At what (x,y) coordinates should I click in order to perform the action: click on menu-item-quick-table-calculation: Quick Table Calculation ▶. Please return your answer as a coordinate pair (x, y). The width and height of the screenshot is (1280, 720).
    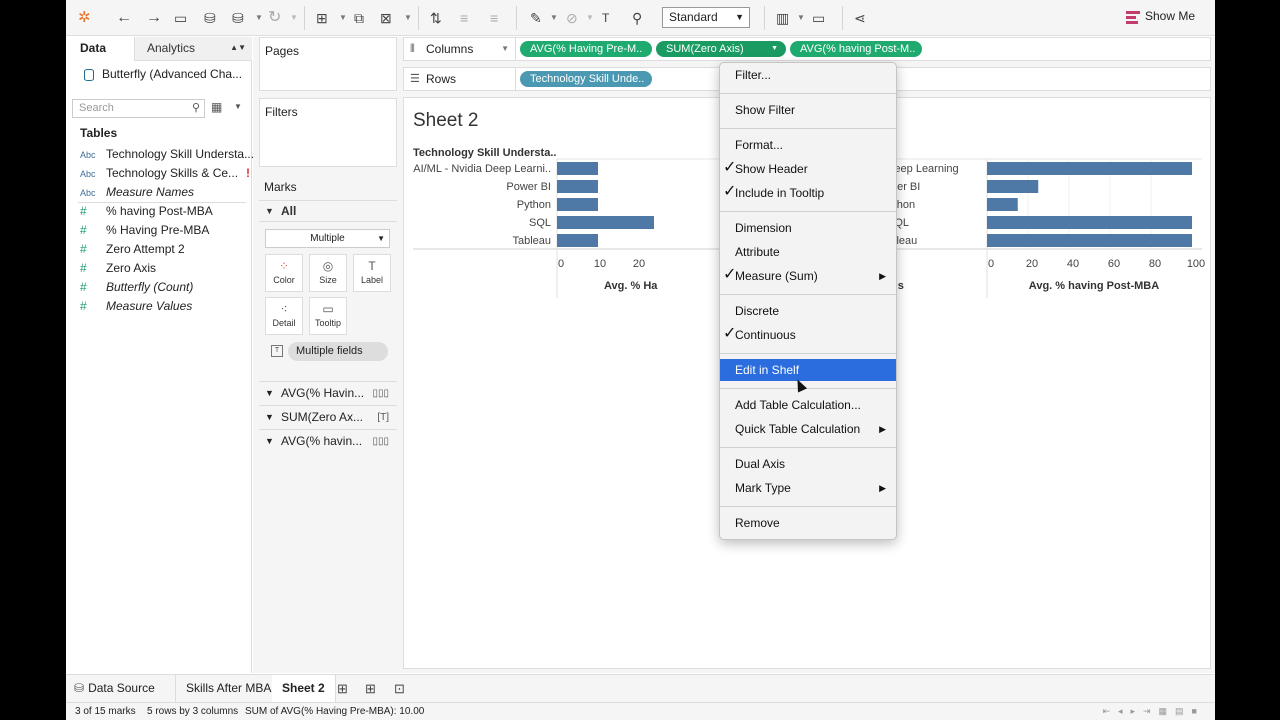
    Looking at the image, I should click on (808, 429).